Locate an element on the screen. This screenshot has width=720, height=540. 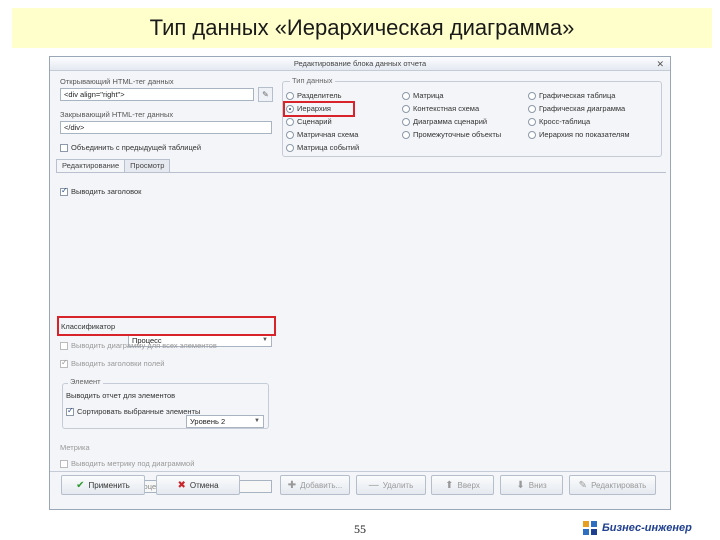
show-below-checkbox is located at coordinates (64, 463).